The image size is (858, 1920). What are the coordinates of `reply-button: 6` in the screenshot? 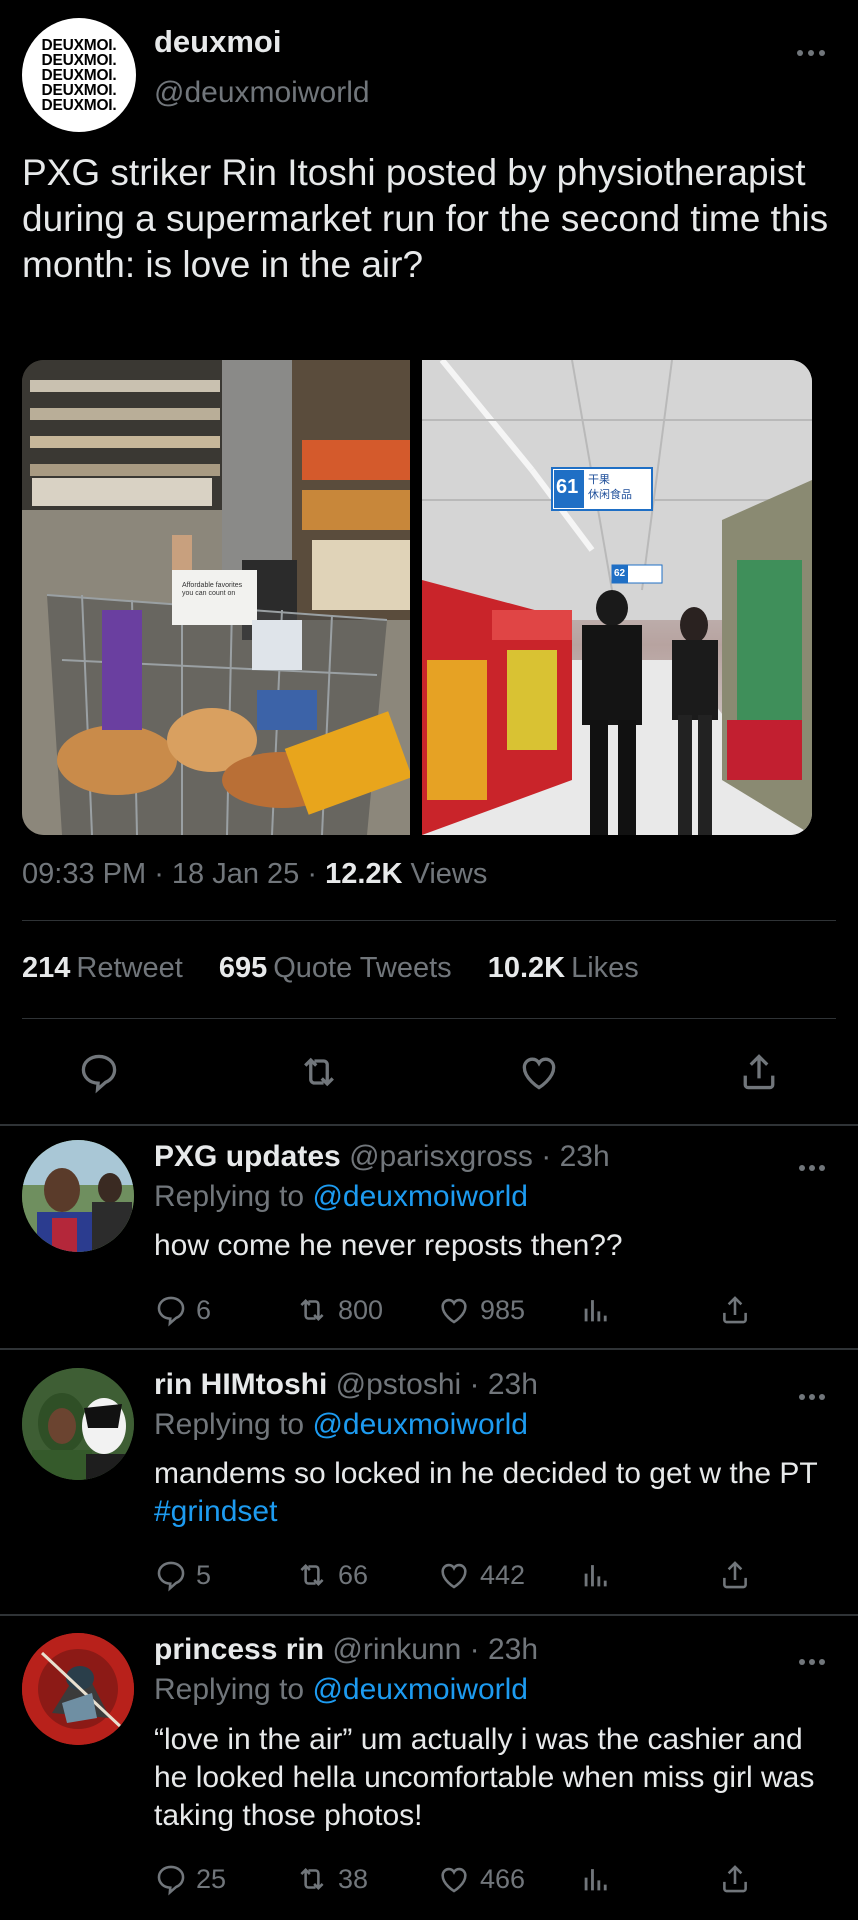 It's located at (182, 1310).